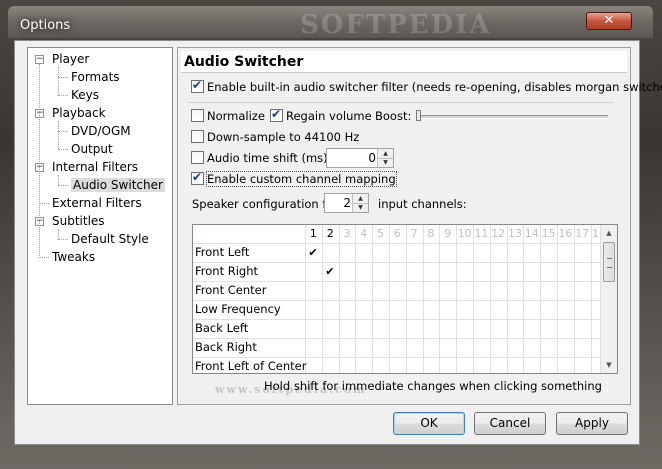 This screenshot has width=662, height=469. What do you see at coordinates (283, 137) in the screenshot?
I see `downsample-label: Down-sample to 44100 Hz` at bounding box center [283, 137].